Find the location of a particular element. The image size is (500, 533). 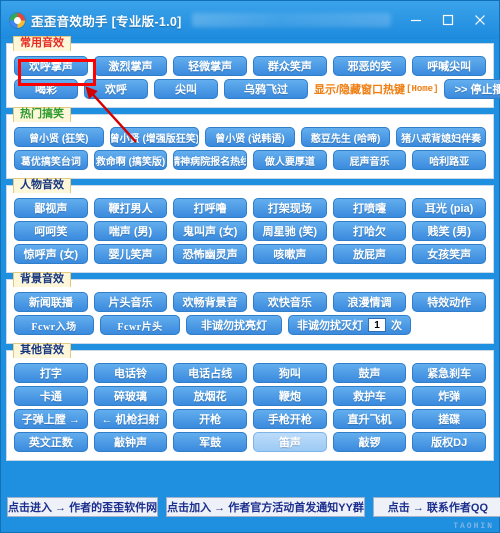

maximize-icon is located at coordinates (448, 20).